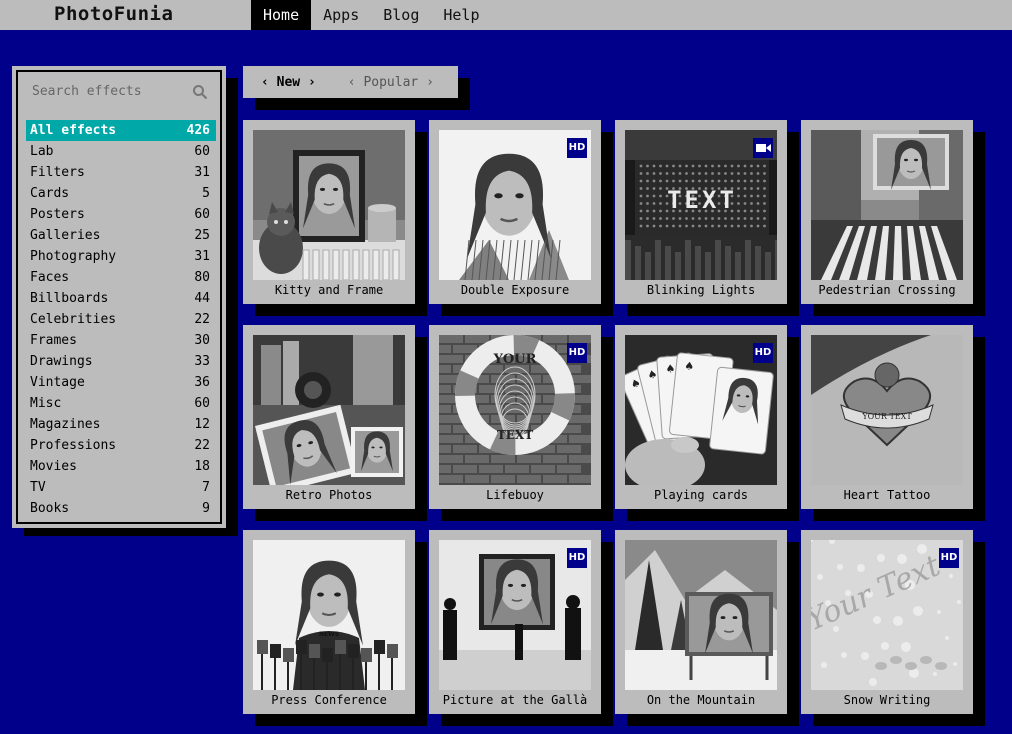 Image resolution: width=1012 pixels, height=734 pixels. I want to click on category-label: Faces, so click(50, 277).